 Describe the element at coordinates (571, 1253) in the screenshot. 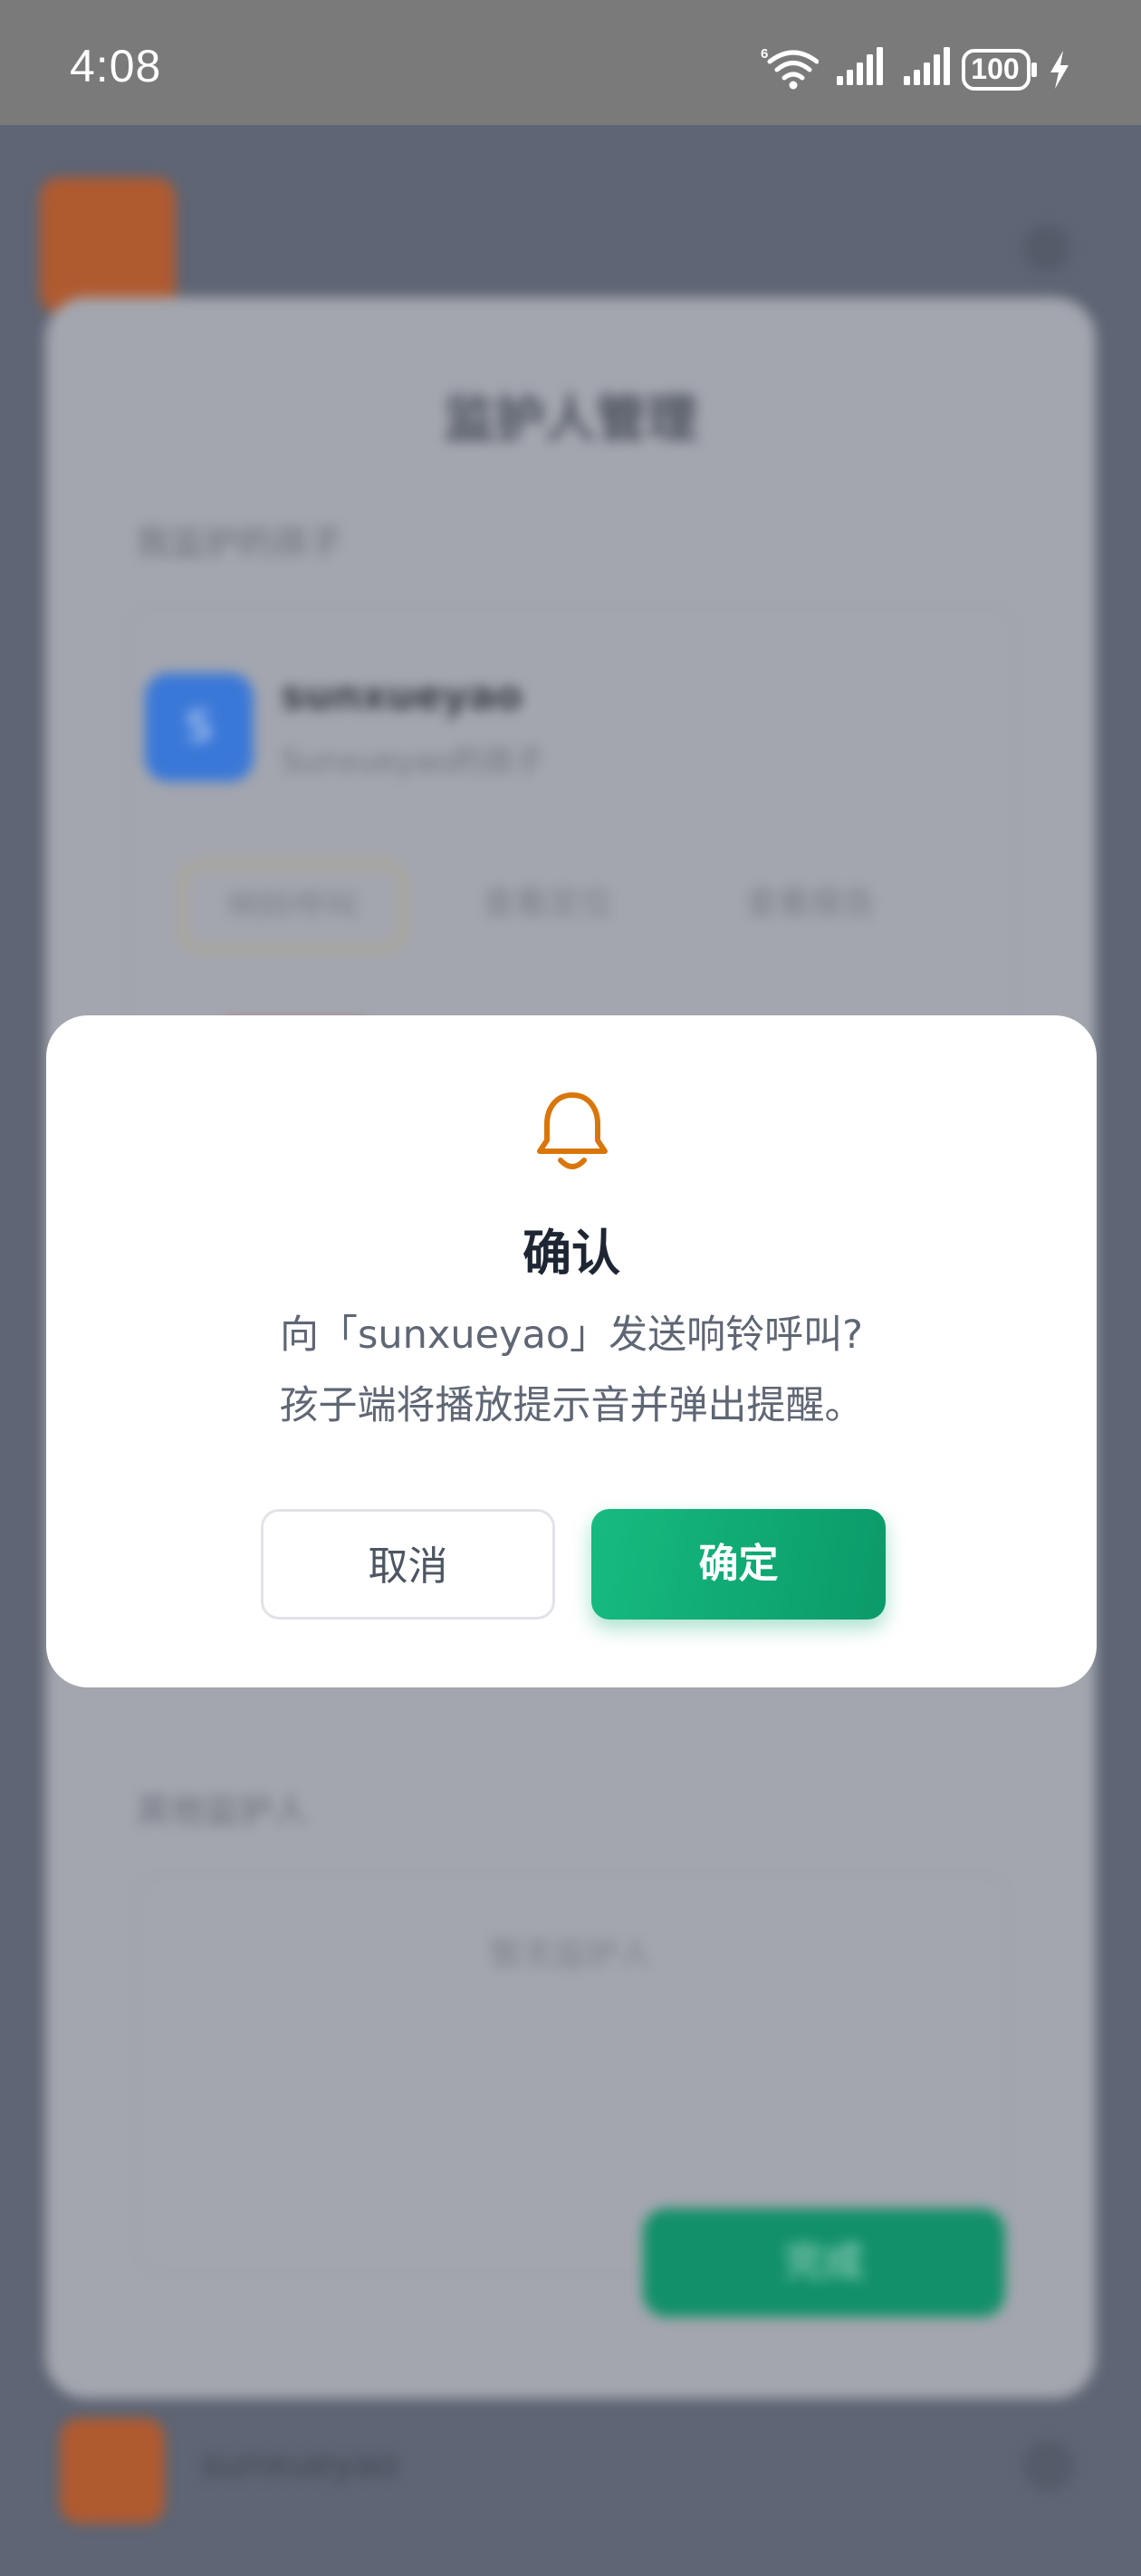

I see `dialog-title: 确认` at that location.